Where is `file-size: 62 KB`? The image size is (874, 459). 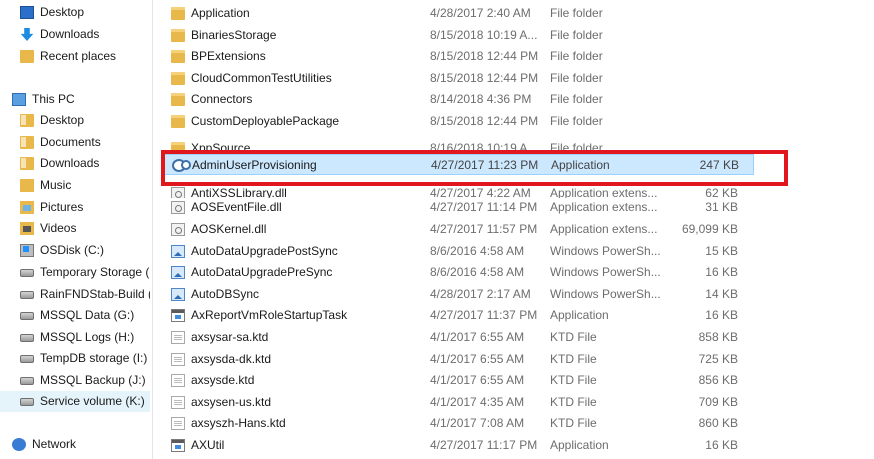 file-size: 62 KB is located at coordinates (721, 192).